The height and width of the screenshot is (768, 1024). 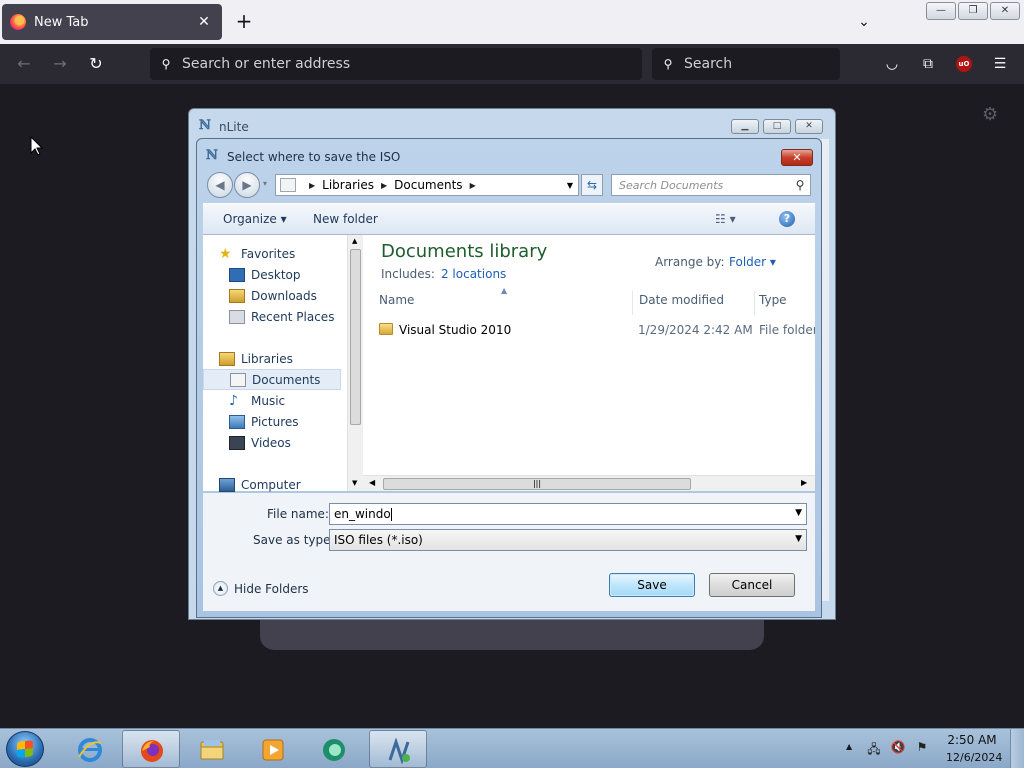 What do you see at coordinates (787, 219) in the screenshot?
I see `help-icon: ?` at bounding box center [787, 219].